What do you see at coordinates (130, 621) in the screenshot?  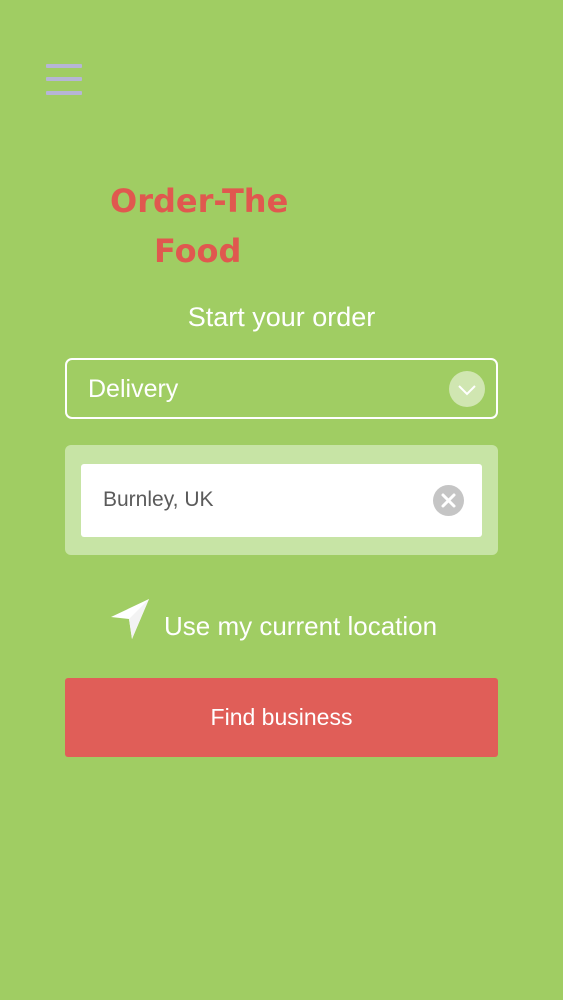 I see `location-arrow-icon` at bounding box center [130, 621].